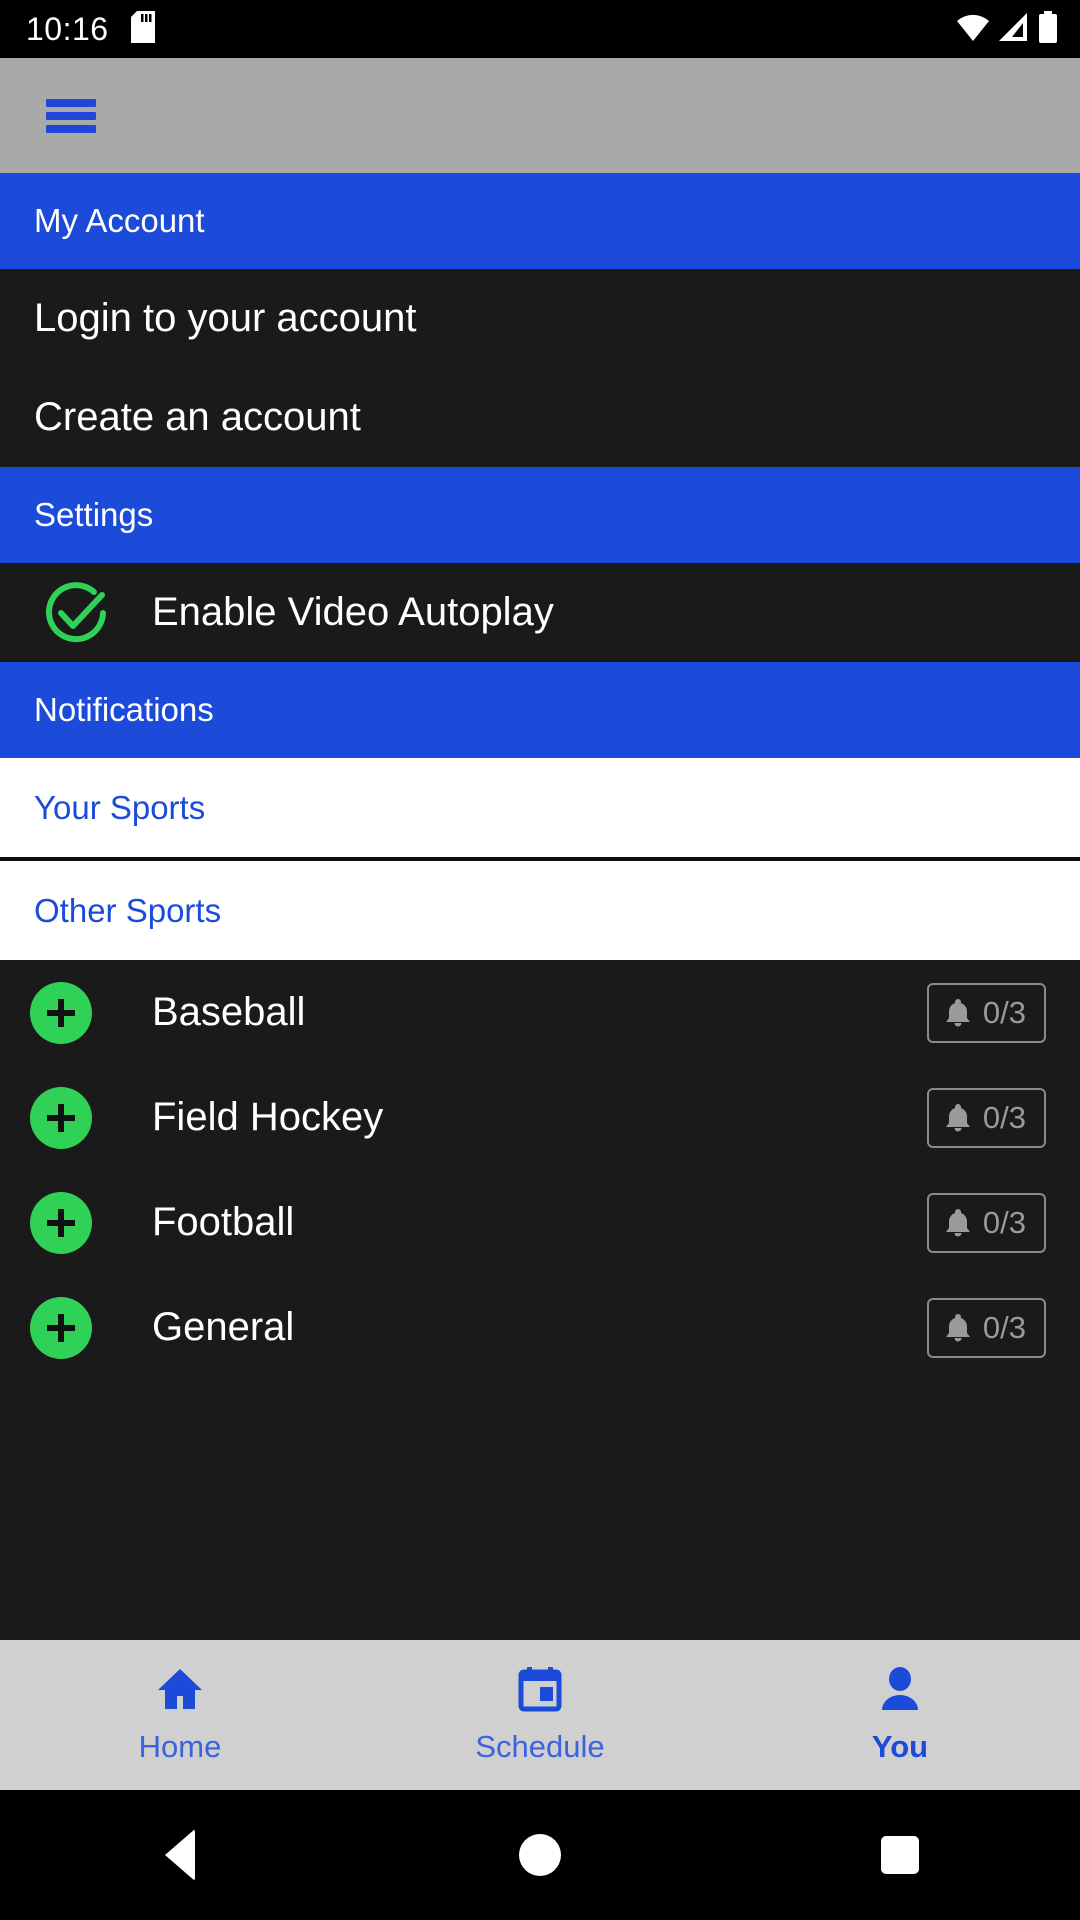 The width and height of the screenshot is (1080, 1920). I want to click on list-item: Football 0/3, so click(540, 1222).